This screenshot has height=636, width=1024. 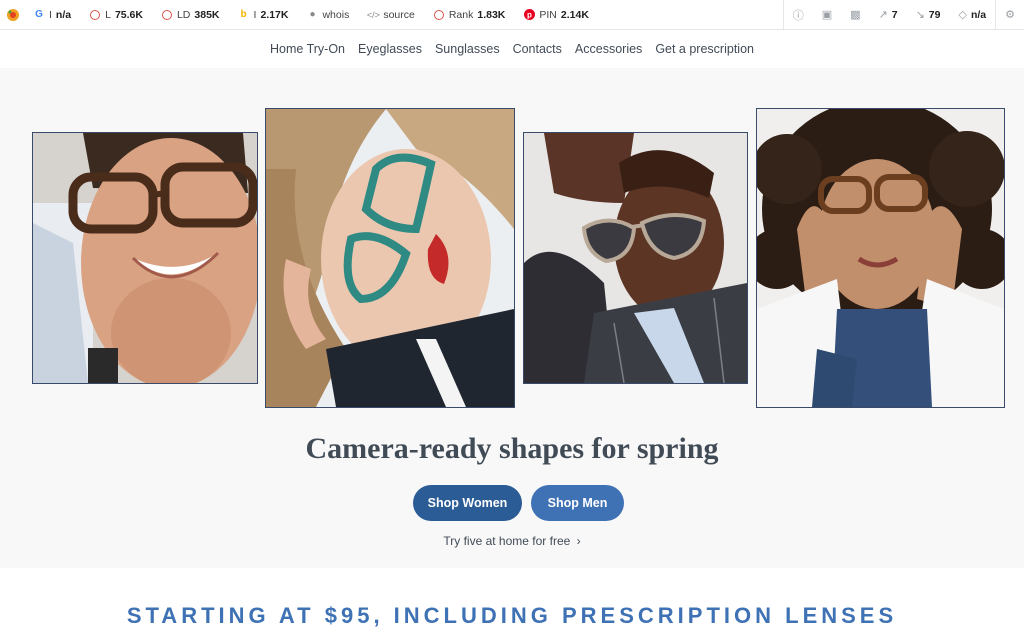 What do you see at coordinates (373, 14) in the screenshot?
I see `code-icon: </>` at bounding box center [373, 14].